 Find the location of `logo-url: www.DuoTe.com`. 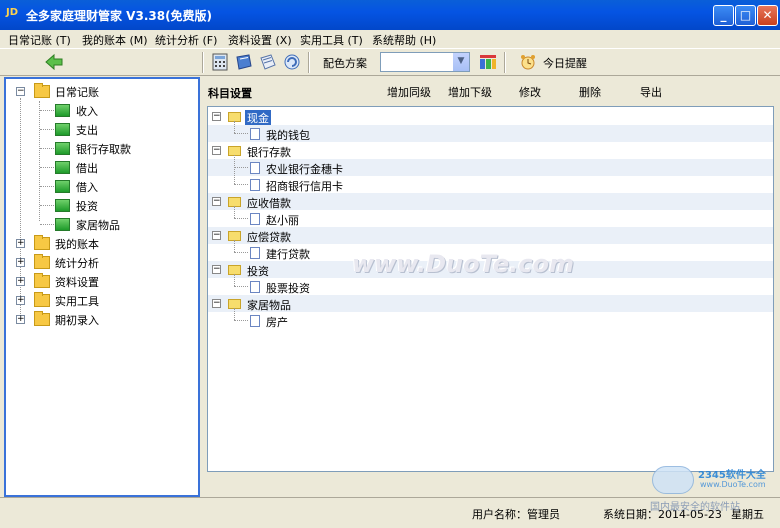

logo-url: www.DuoTe.com is located at coordinates (733, 484).